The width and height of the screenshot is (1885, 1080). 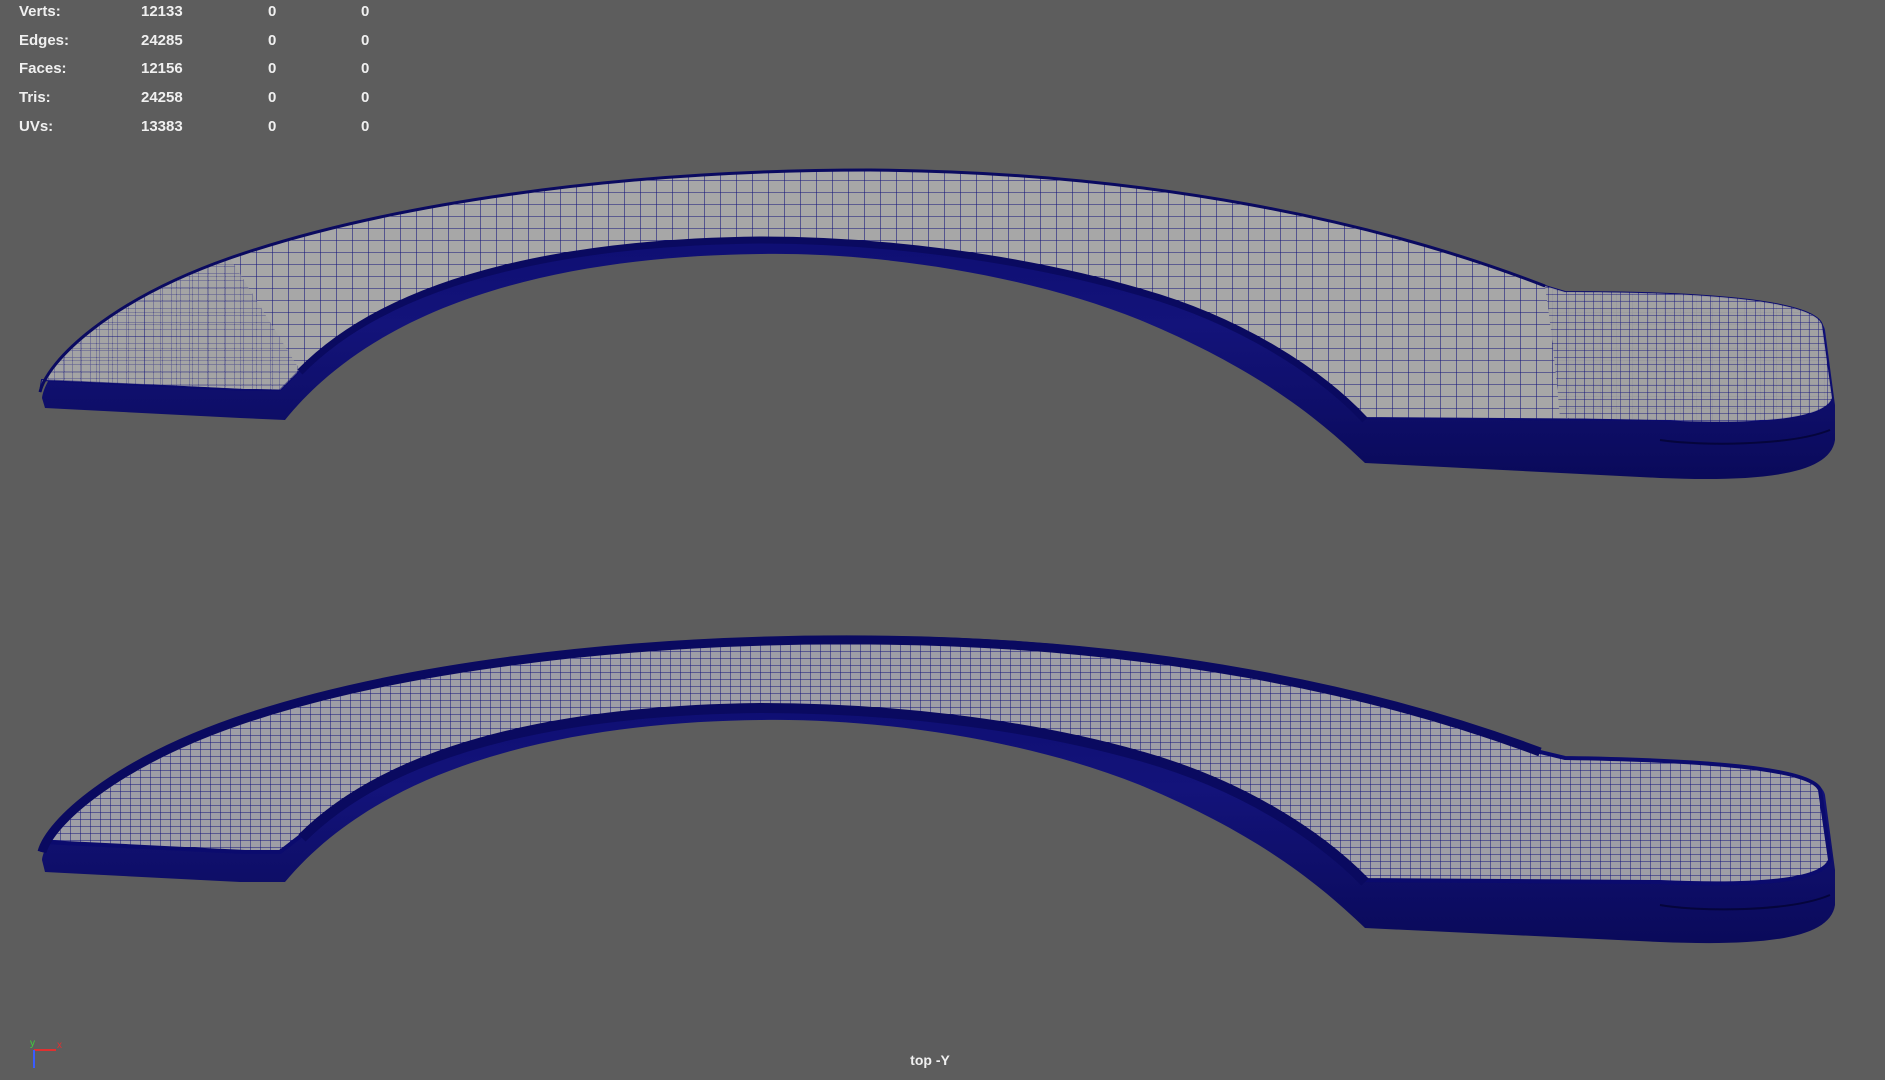 I want to click on hud-label: Verts:, so click(x=40, y=11).